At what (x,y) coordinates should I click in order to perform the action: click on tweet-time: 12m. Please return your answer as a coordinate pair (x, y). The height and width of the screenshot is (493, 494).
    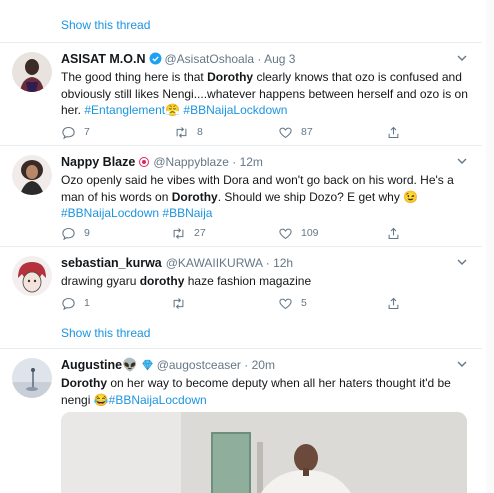
    Looking at the image, I should click on (251, 162).